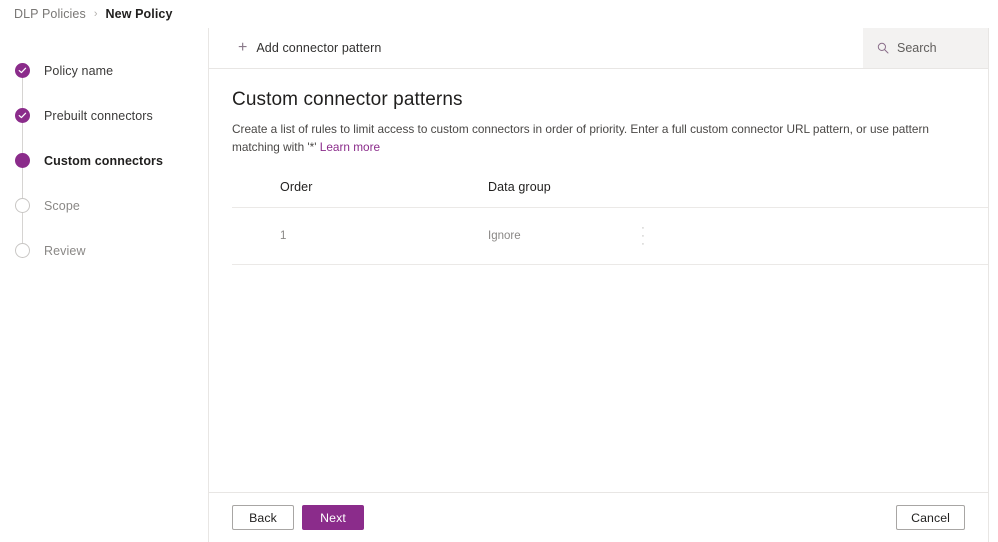 The height and width of the screenshot is (542, 998). I want to click on wizard-step-label: Custom connectors, so click(104, 160).